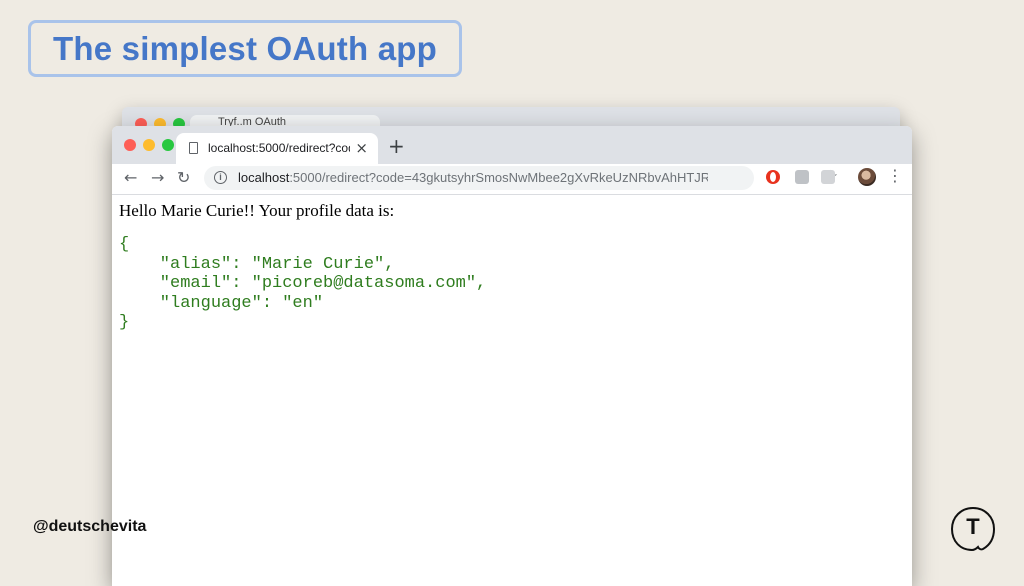 This screenshot has height=586, width=1024. Describe the element at coordinates (512, 145) in the screenshot. I see `tab-strip: localhost:5000/redirect?code= × +` at that location.